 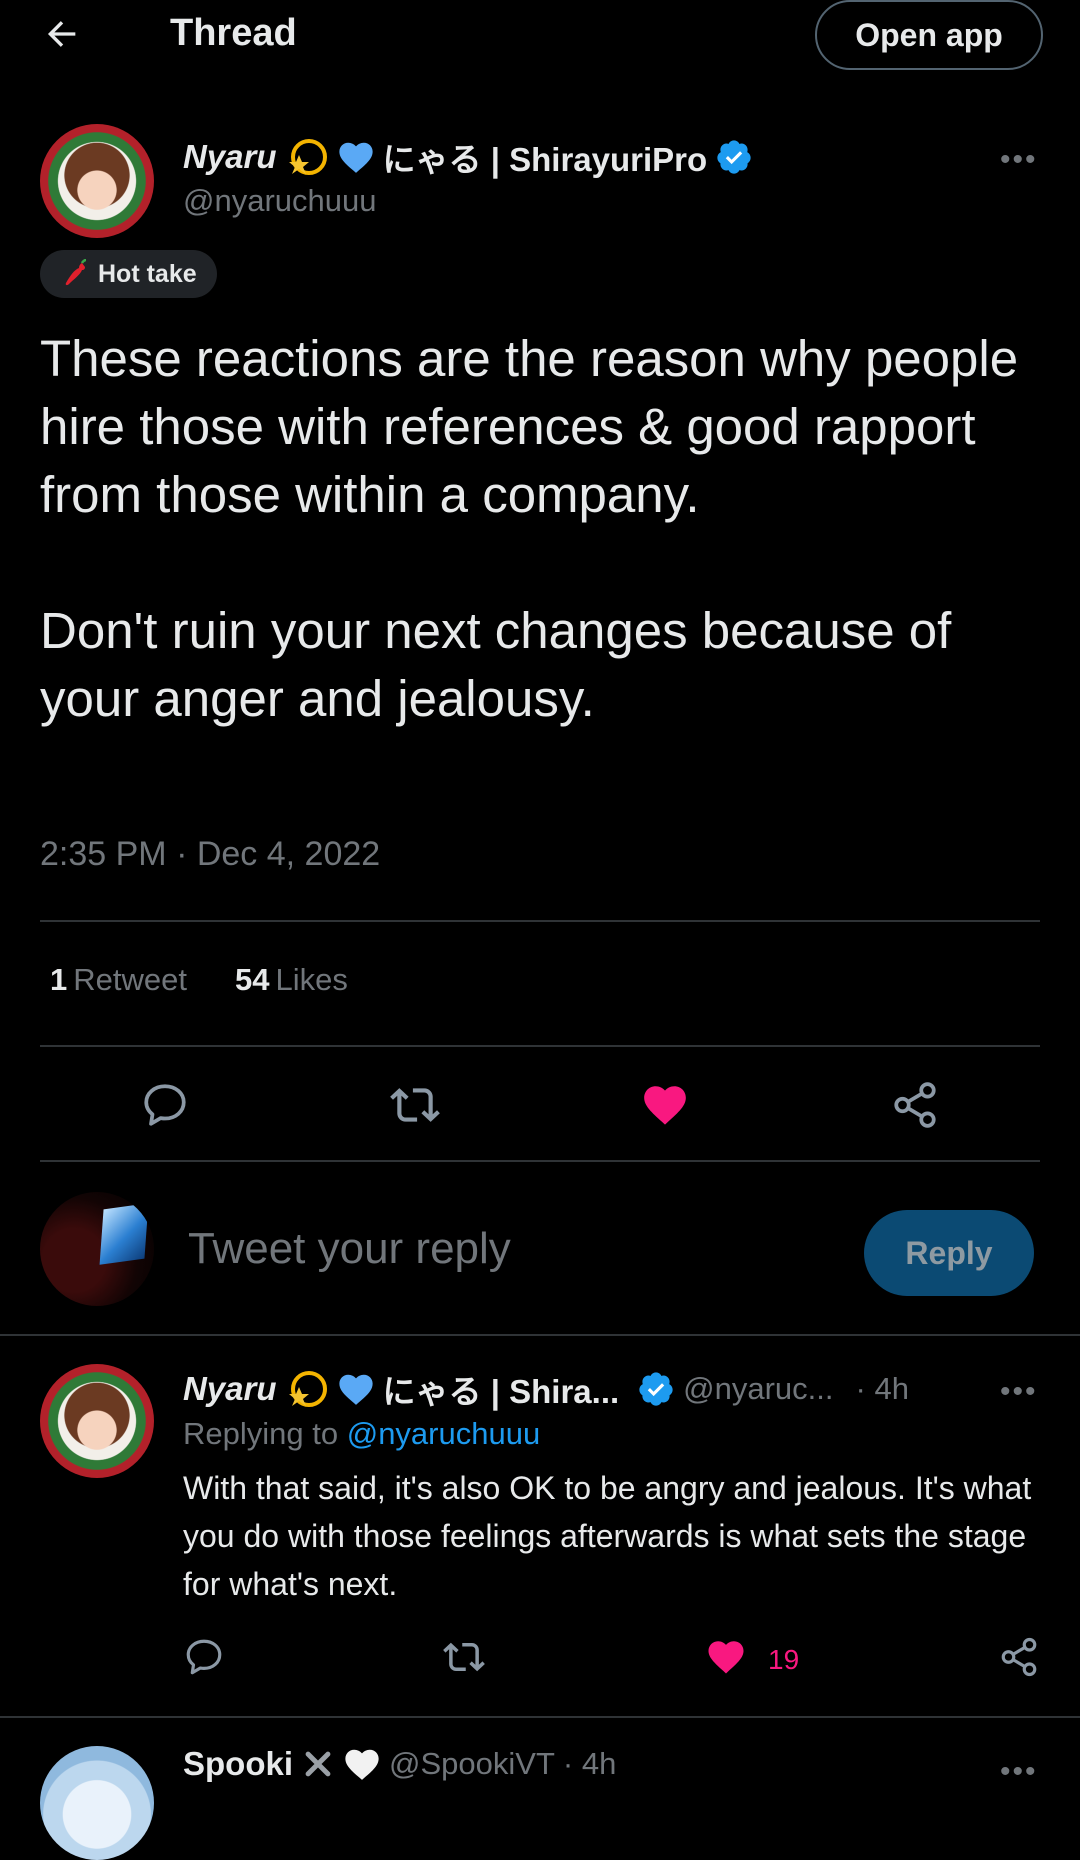 I want to click on reply-action-bar: 19, so click(x=613, y=1661).